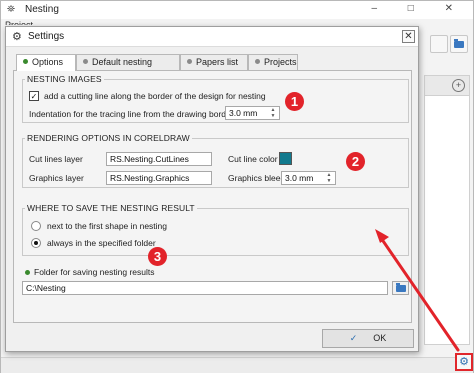  What do you see at coordinates (25, 61) in the screenshot?
I see `tab-status-dot` at bounding box center [25, 61].